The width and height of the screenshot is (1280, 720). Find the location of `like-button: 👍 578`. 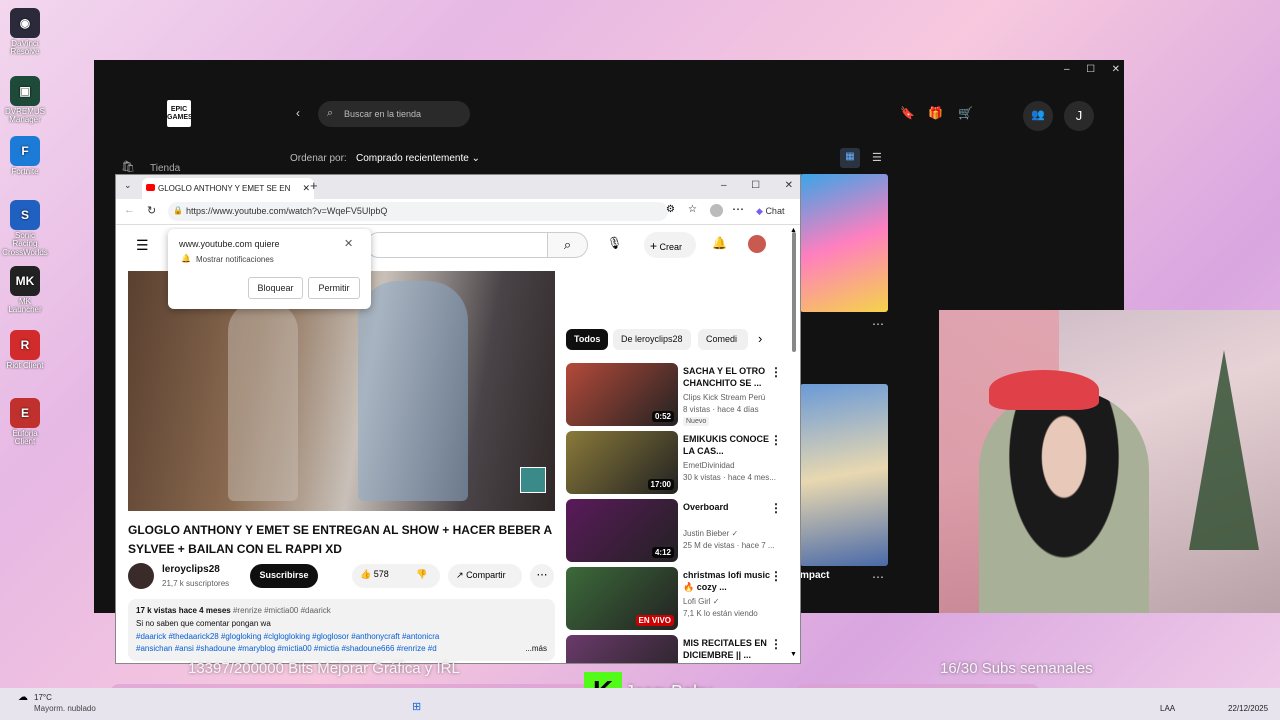

like-button: 👍 578 is located at coordinates (374, 574).